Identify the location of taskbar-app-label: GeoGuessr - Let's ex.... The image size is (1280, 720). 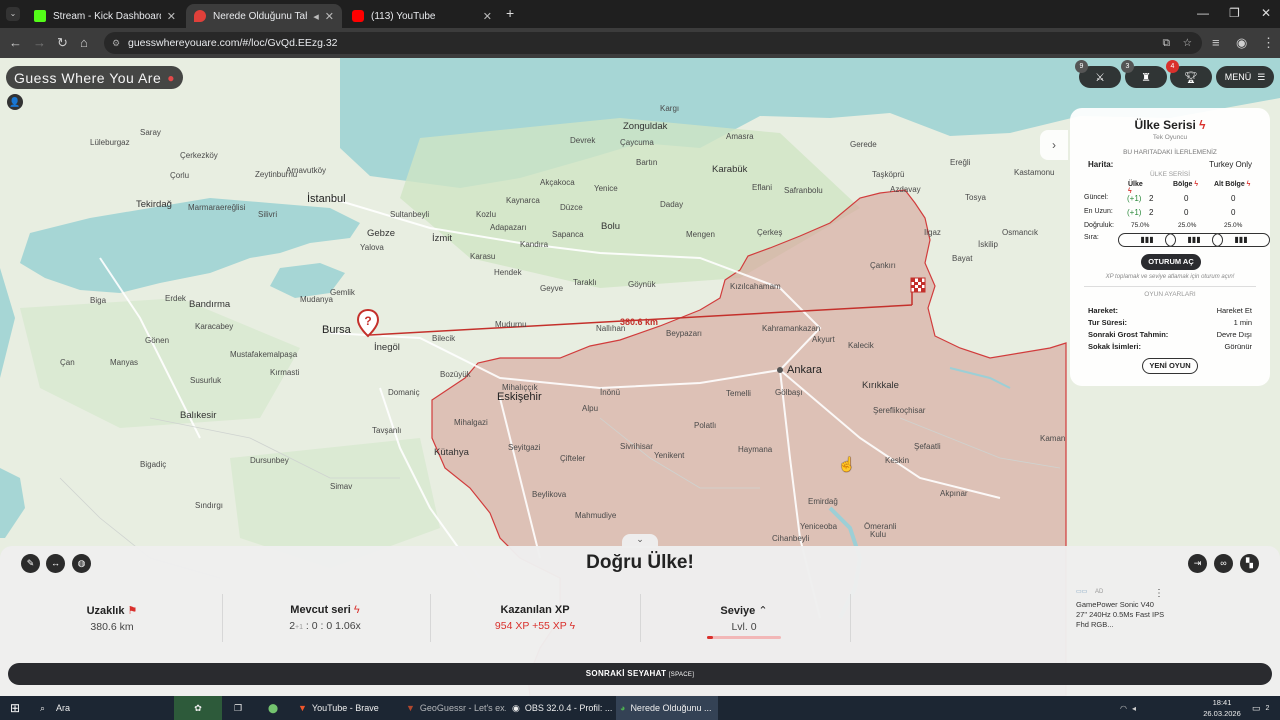
(462, 708).